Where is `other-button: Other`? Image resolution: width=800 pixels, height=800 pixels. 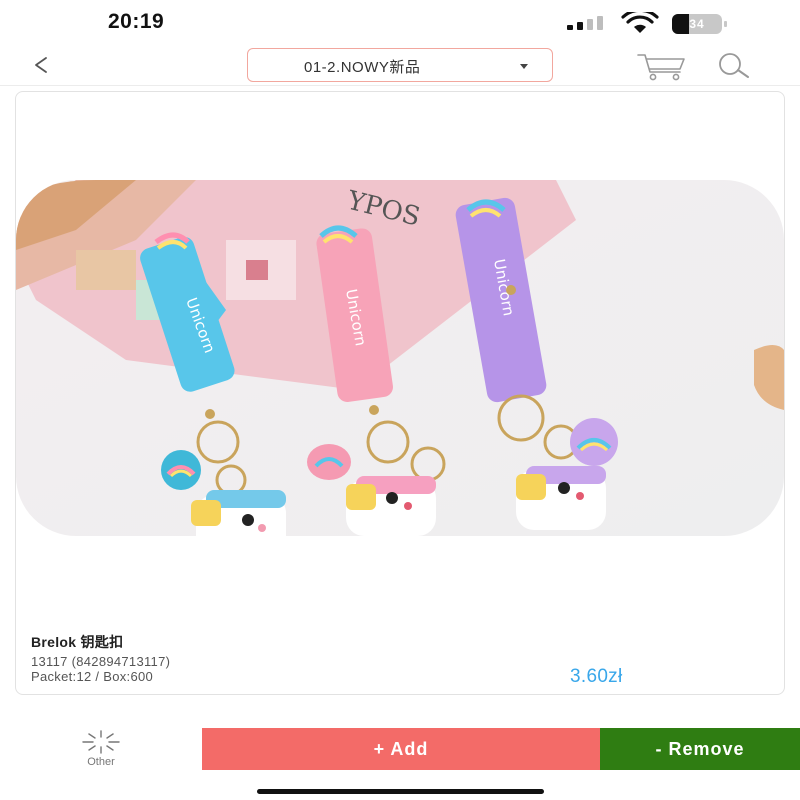
other-button: Other is located at coordinates (101, 749).